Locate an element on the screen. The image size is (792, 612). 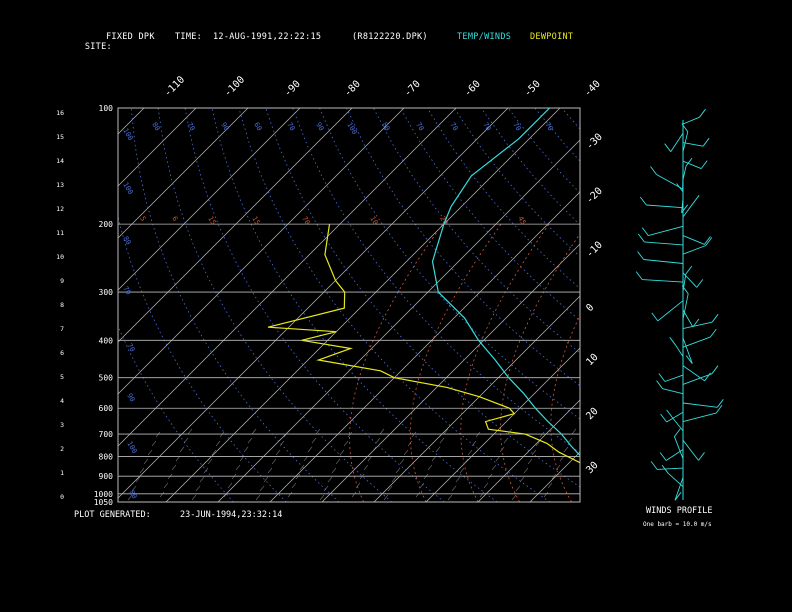
height-tick-label: 11 is located at coordinates (60, 233).